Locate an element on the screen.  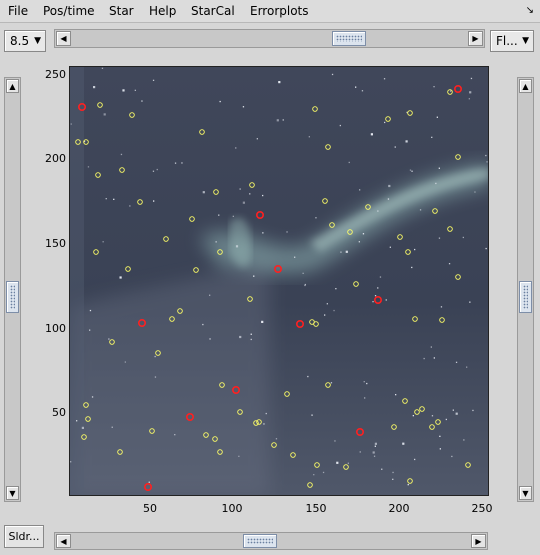
right-slider: ▲ ▼ is located at coordinates (525, 289).